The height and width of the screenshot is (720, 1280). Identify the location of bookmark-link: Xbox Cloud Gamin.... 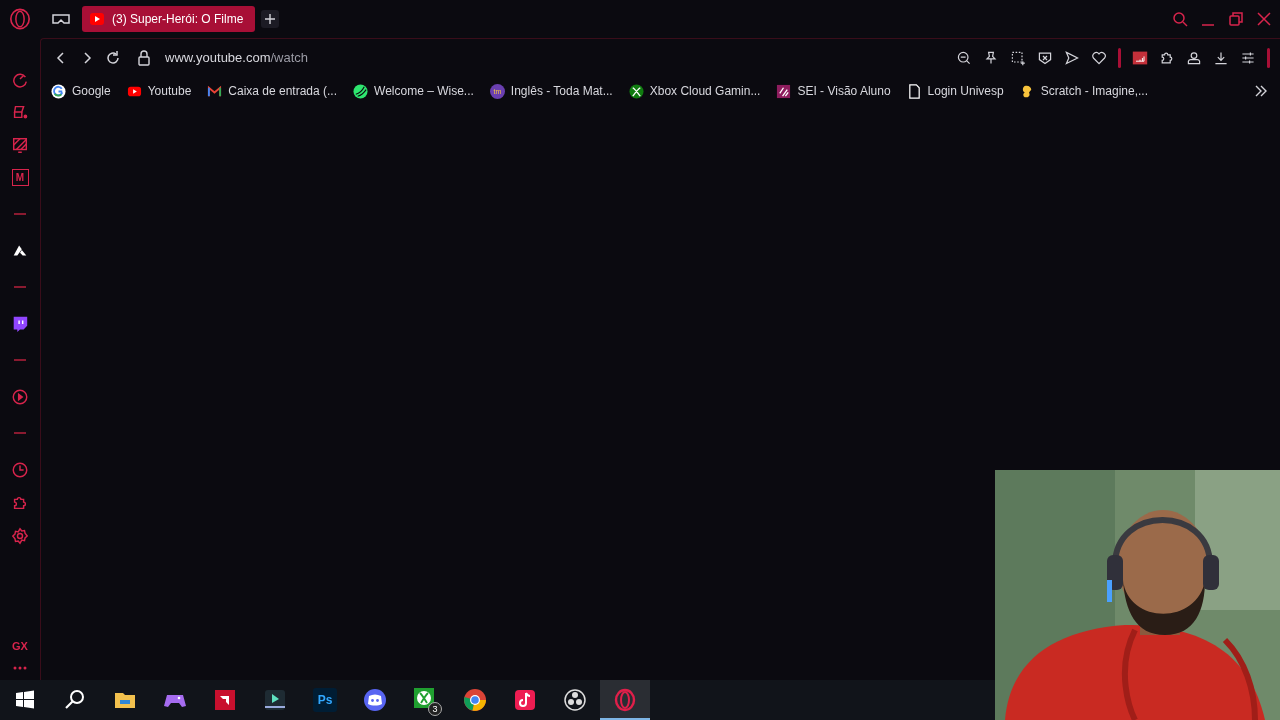
(705, 91).